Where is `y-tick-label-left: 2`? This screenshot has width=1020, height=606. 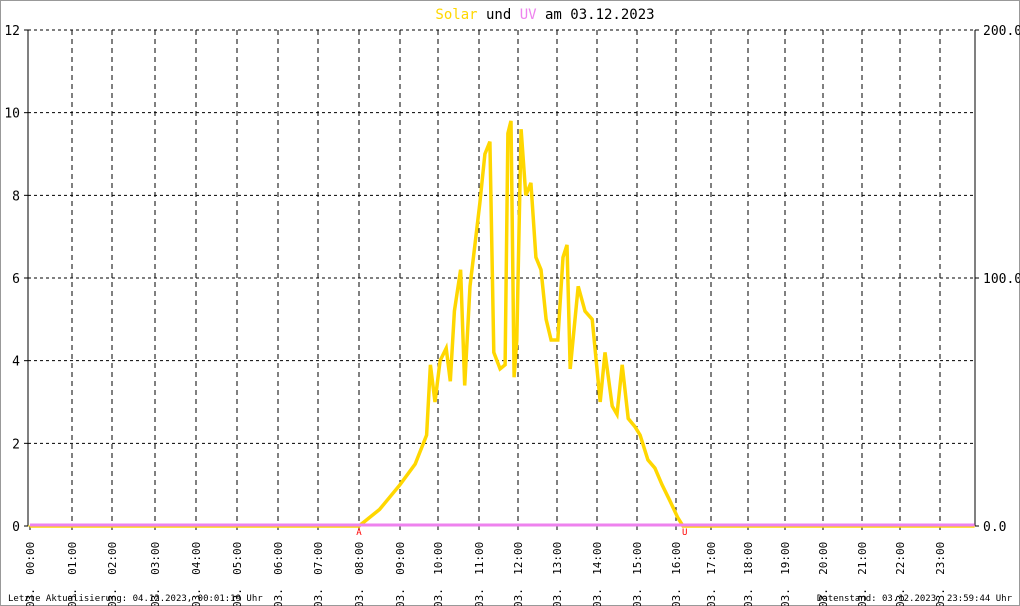 y-tick-label-left: 2 is located at coordinates (16, 444).